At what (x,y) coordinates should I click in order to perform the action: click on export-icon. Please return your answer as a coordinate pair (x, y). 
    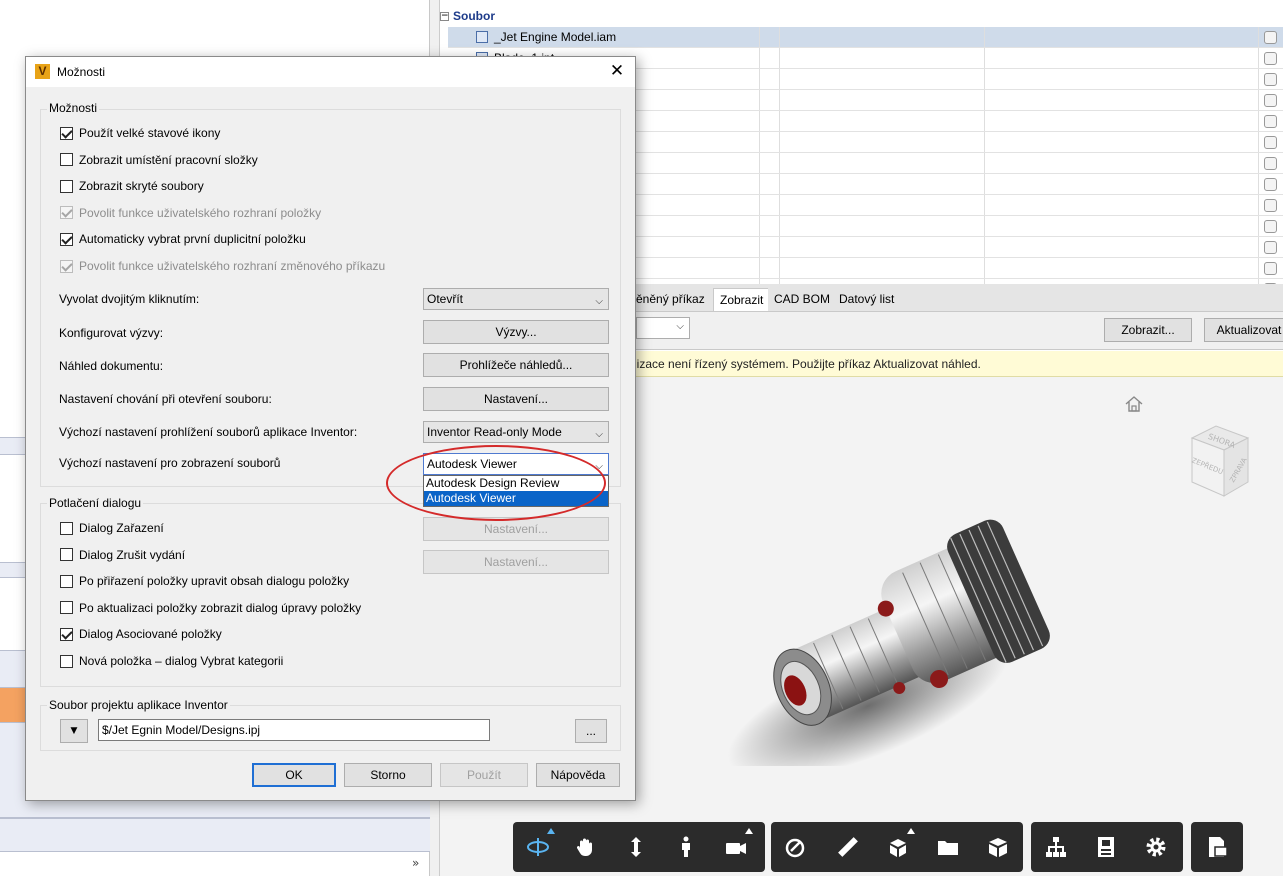
    Looking at the image, I should click on (1217, 847).